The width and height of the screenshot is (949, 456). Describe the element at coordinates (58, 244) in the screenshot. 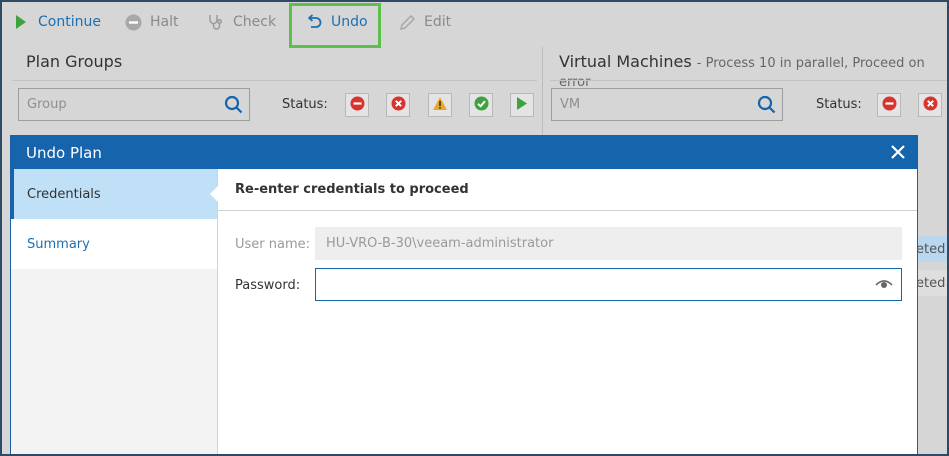

I see `nav-item-label: Summary` at that location.